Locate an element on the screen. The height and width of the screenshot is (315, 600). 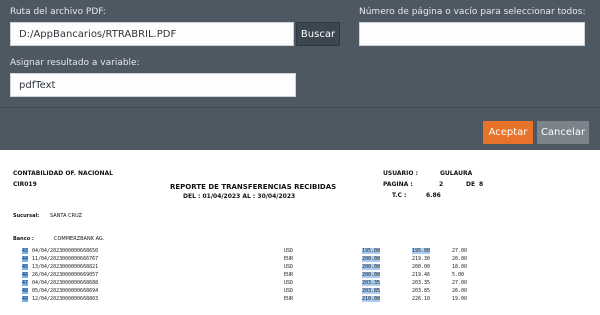
row-fee: 18.00 is located at coordinates (460, 267).